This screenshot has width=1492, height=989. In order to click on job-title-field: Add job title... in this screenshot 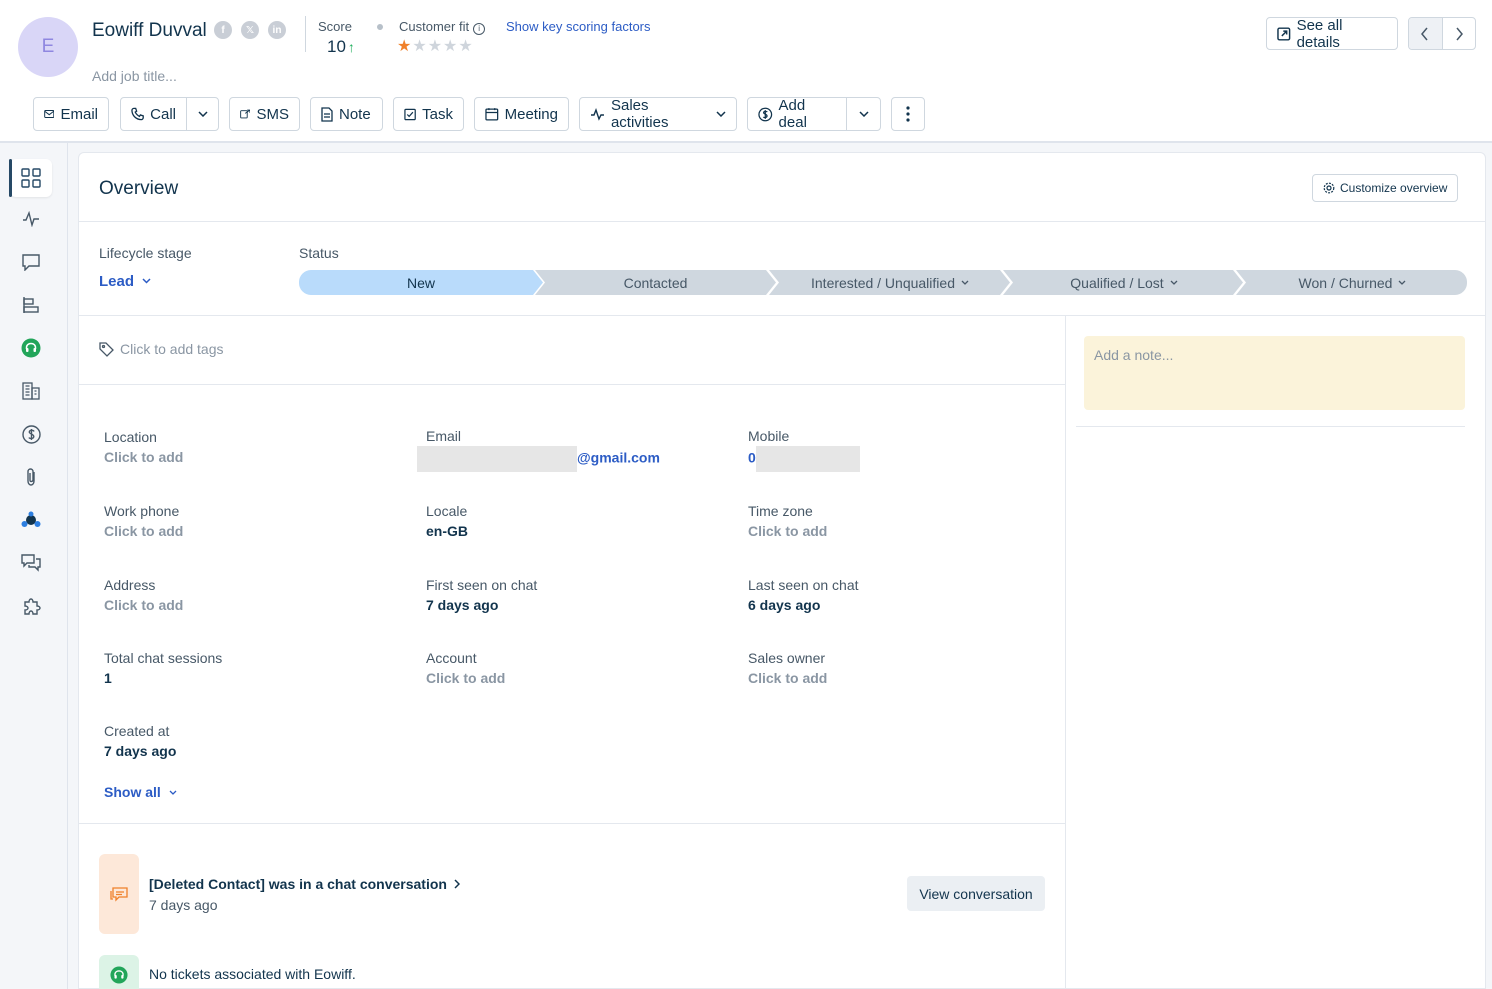, I will do `click(134, 76)`.